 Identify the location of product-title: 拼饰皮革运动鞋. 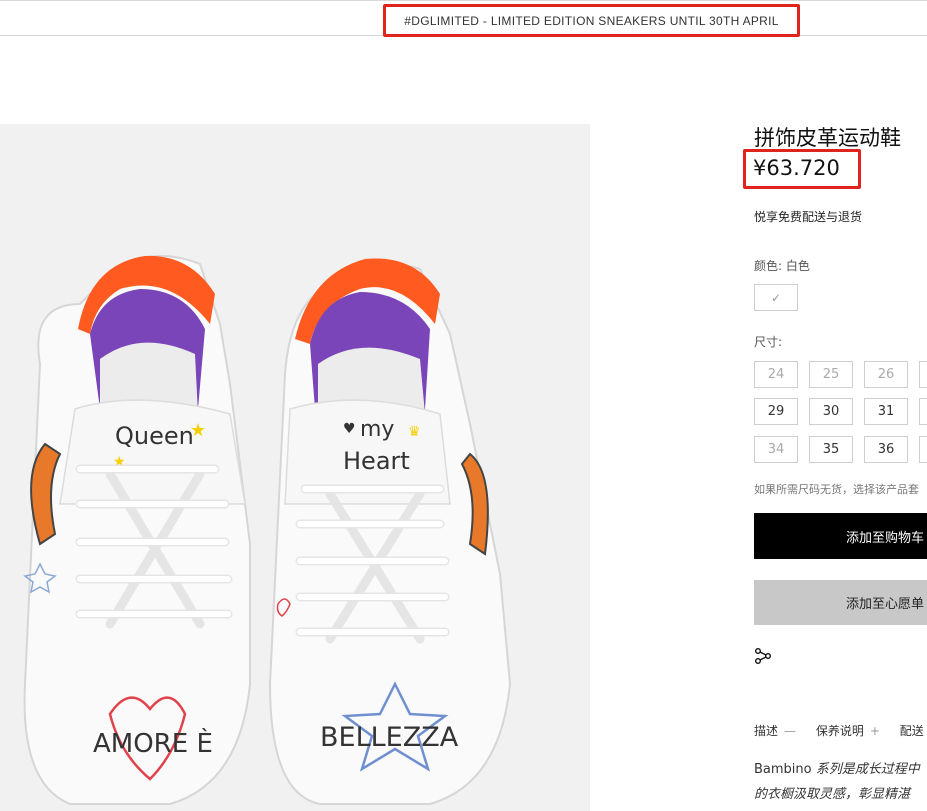
(827, 138).